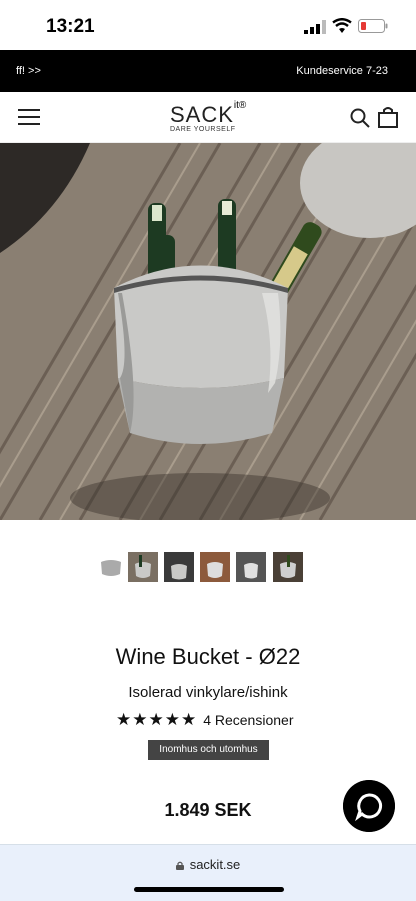 The image size is (416, 901). Describe the element at coordinates (208, 71) in the screenshot. I see `promo-bar: ff! >> Kundeservice 7-23` at that location.